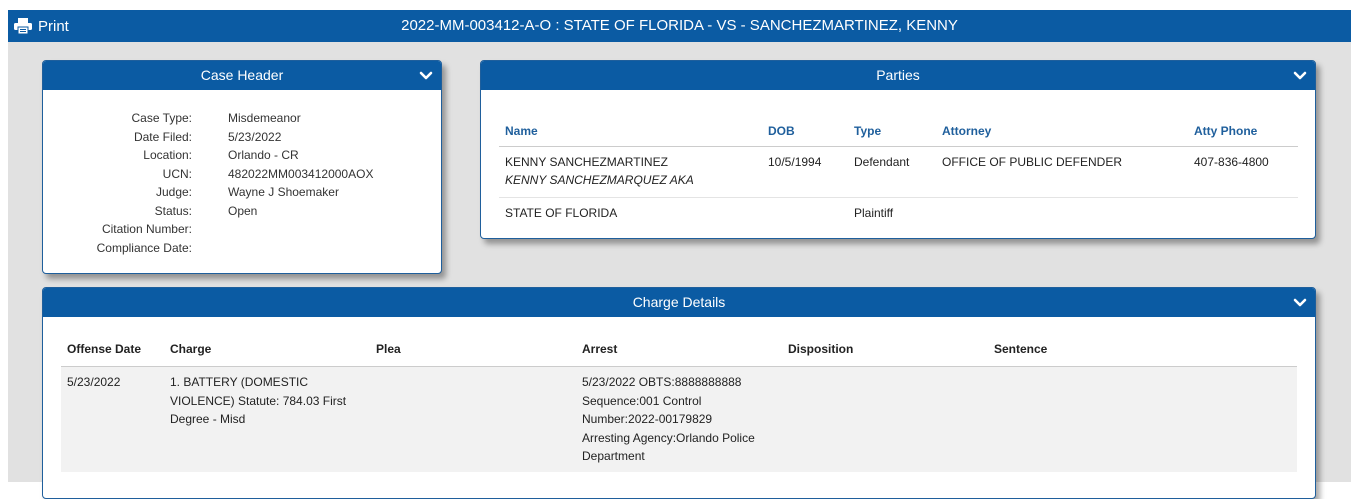 The image size is (1351, 499). Describe the element at coordinates (892, 133) in the screenshot. I see `col-type: Type` at that location.